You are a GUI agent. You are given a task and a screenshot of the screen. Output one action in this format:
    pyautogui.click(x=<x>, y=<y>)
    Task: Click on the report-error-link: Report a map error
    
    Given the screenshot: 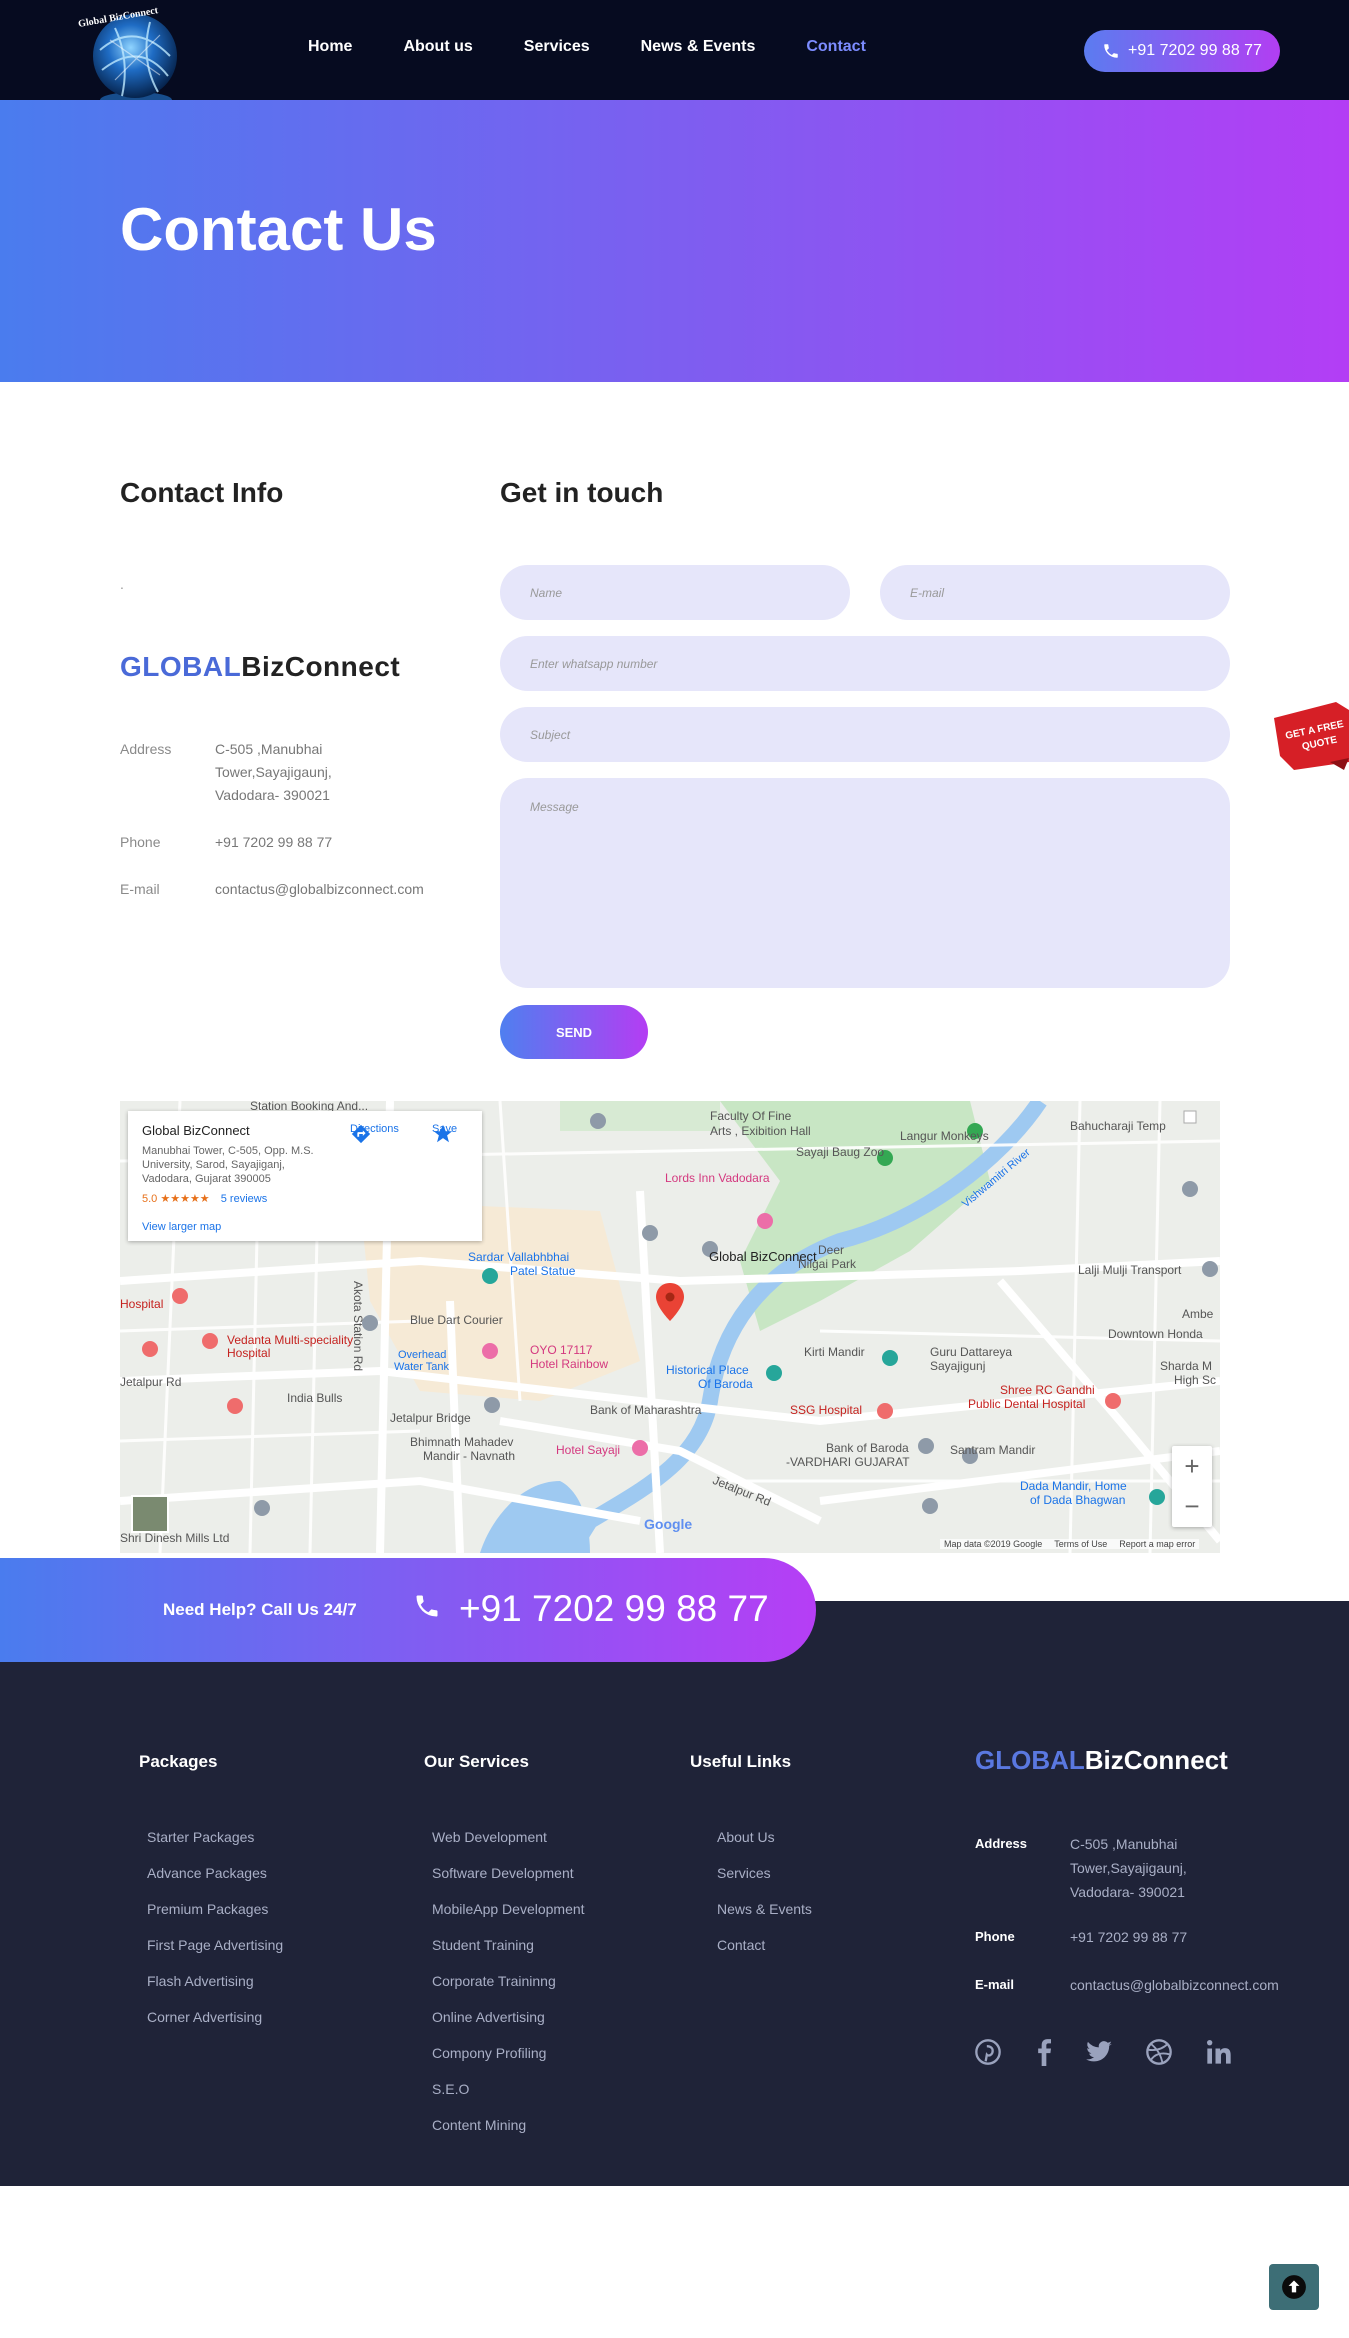 What is the action you would take?
    pyautogui.click(x=1157, y=1544)
    